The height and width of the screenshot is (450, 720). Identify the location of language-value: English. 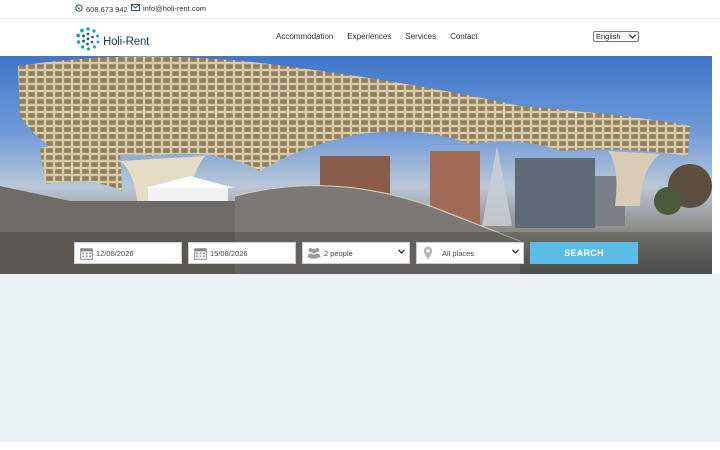
(608, 36).